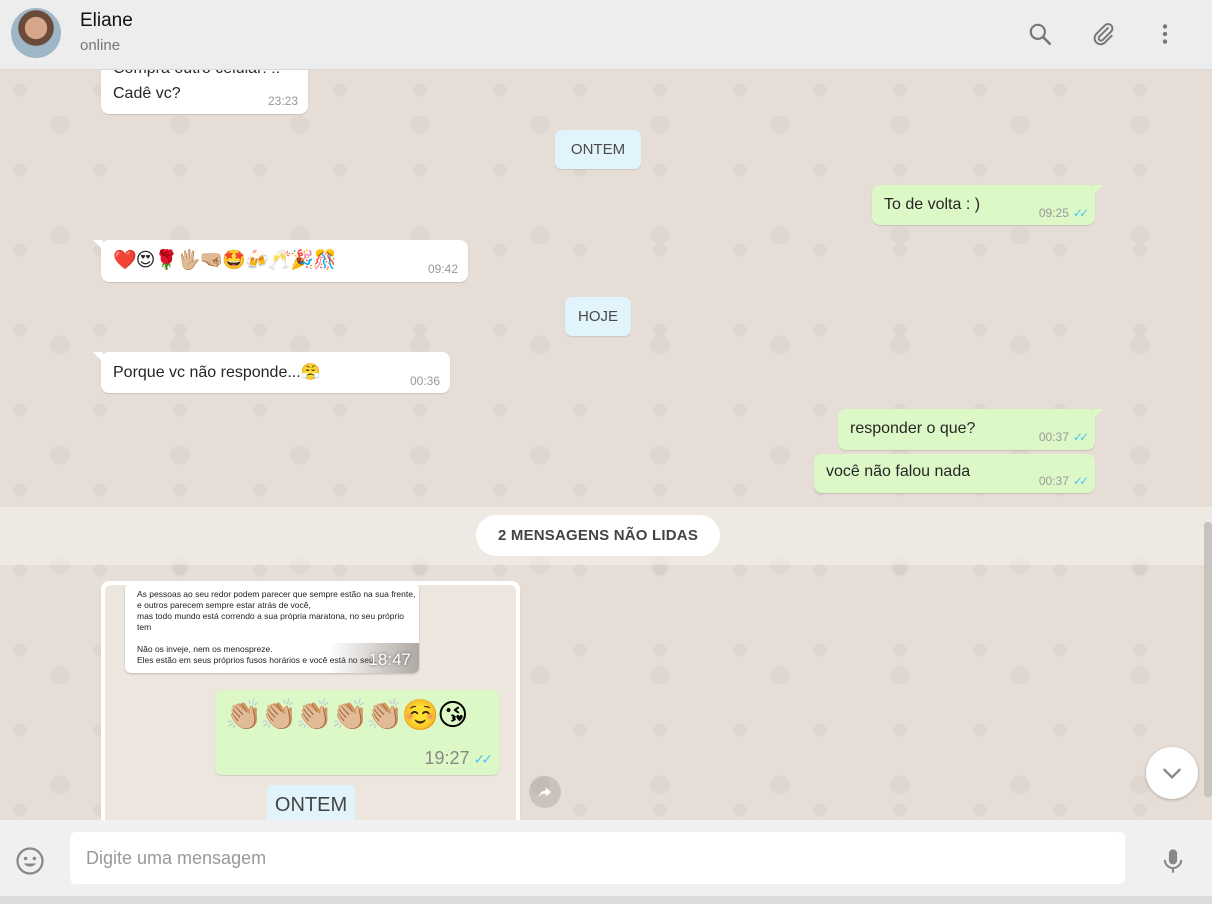 The height and width of the screenshot is (904, 1212). What do you see at coordinates (225, 260) in the screenshot?
I see `message-text: ❤️😍🌹🖐🏼🤜🏼🤩🍻🥂🎉🎊` at bounding box center [225, 260].